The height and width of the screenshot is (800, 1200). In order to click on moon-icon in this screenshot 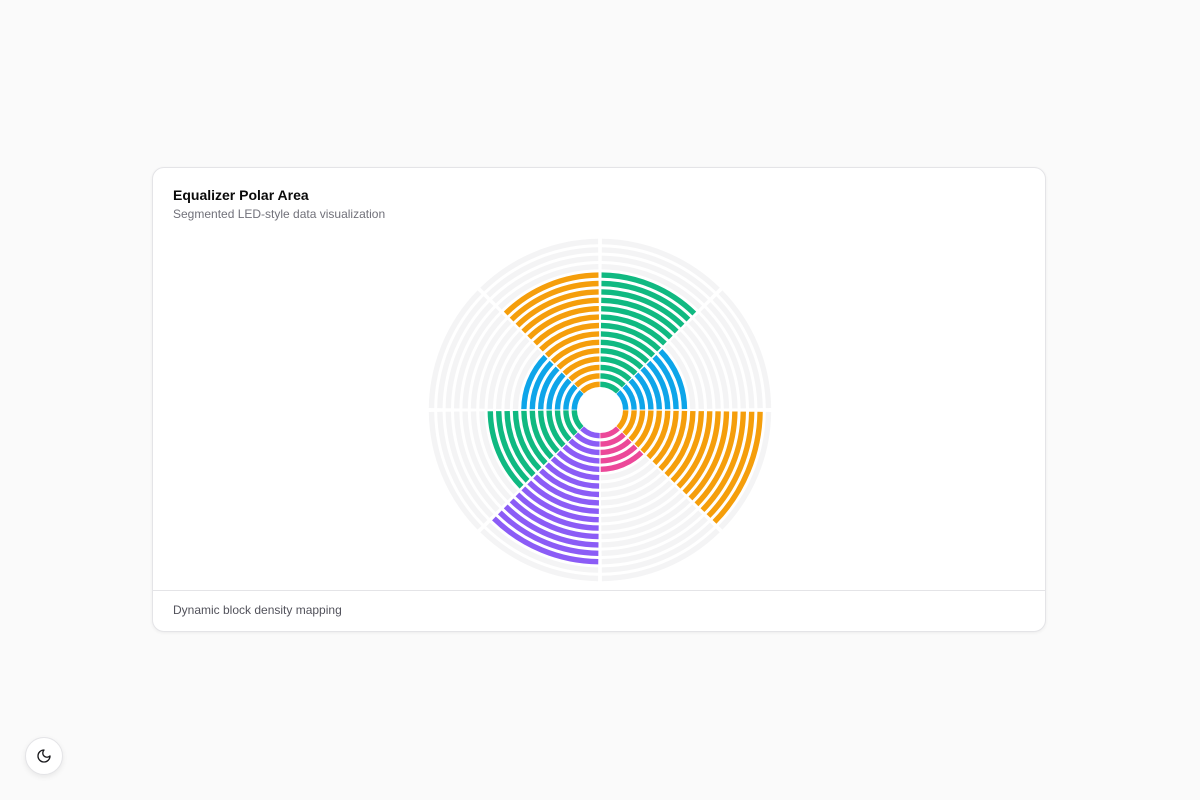, I will do `click(44, 756)`.